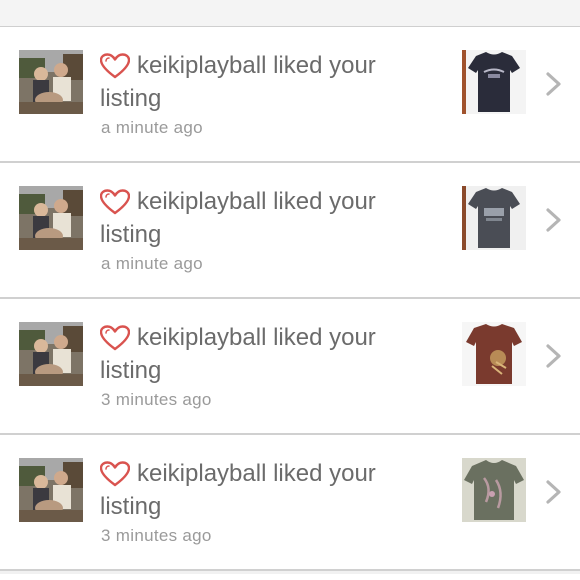  Describe the element at coordinates (290, 577) in the screenshot. I see `next-row-edge` at that location.